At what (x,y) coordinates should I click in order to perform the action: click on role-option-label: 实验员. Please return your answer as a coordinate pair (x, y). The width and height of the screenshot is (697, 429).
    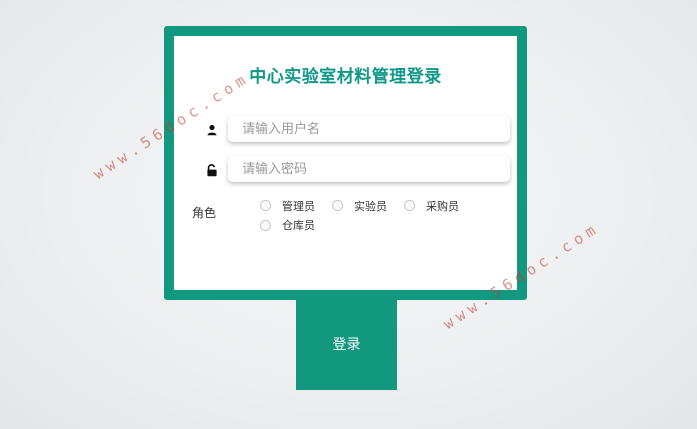
    Looking at the image, I should click on (370, 206).